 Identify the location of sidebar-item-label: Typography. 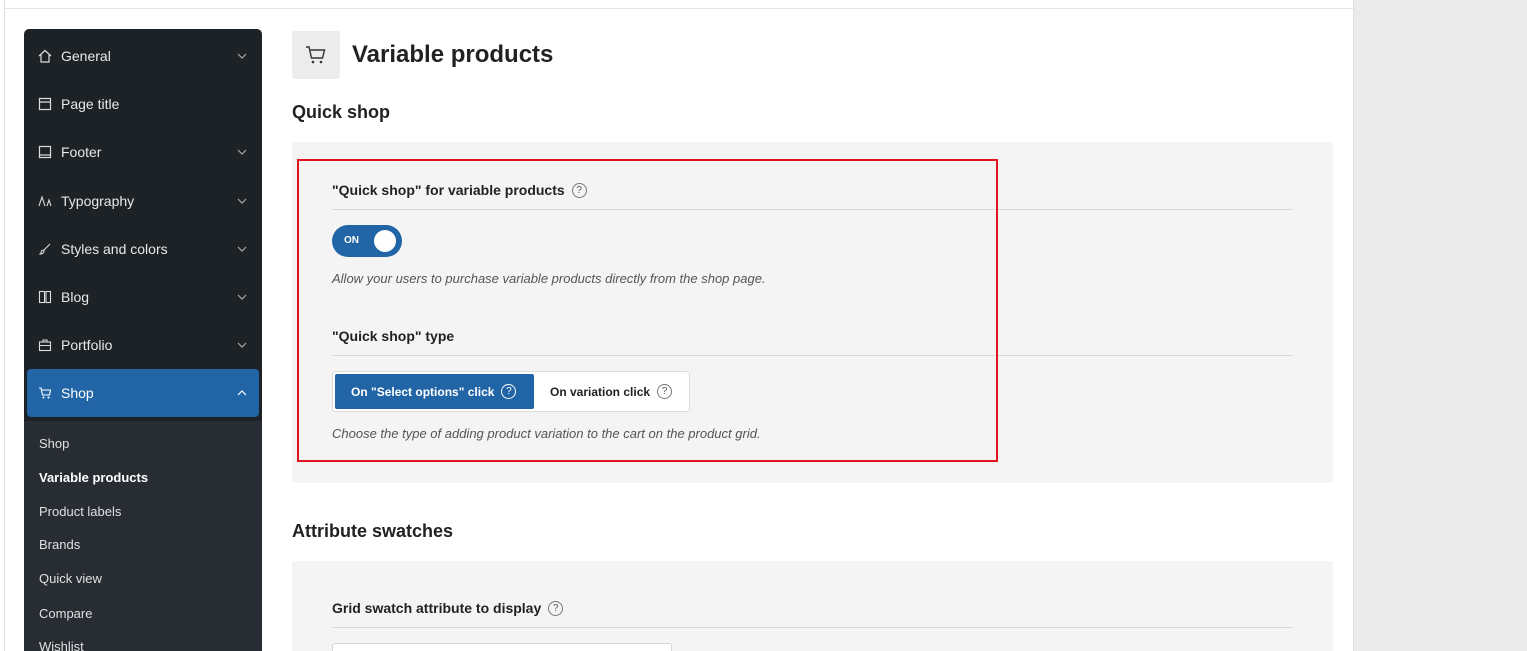
(98, 201).